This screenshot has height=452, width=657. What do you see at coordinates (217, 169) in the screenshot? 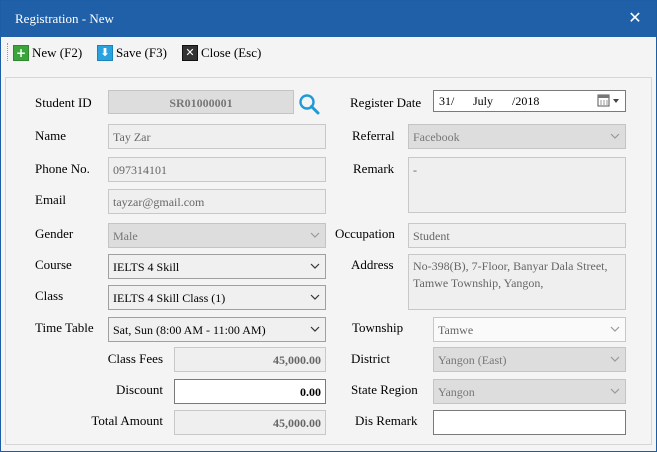
I see `phone-field: 097314101` at bounding box center [217, 169].